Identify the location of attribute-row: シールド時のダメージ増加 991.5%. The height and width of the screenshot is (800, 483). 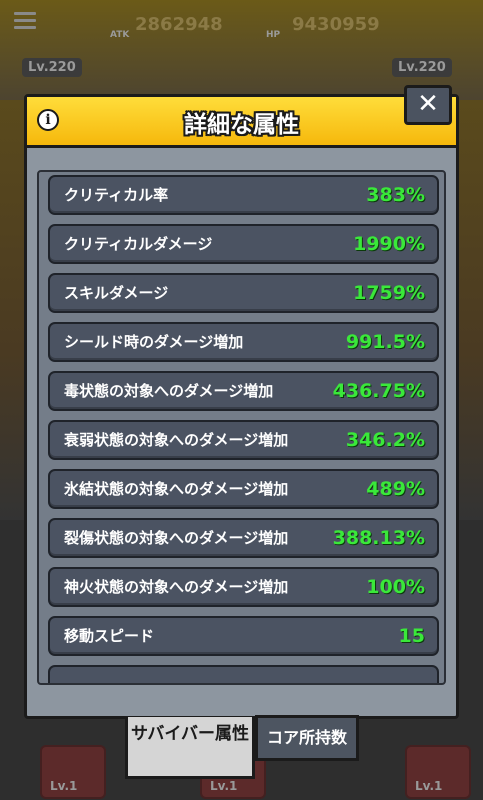
(243, 342).